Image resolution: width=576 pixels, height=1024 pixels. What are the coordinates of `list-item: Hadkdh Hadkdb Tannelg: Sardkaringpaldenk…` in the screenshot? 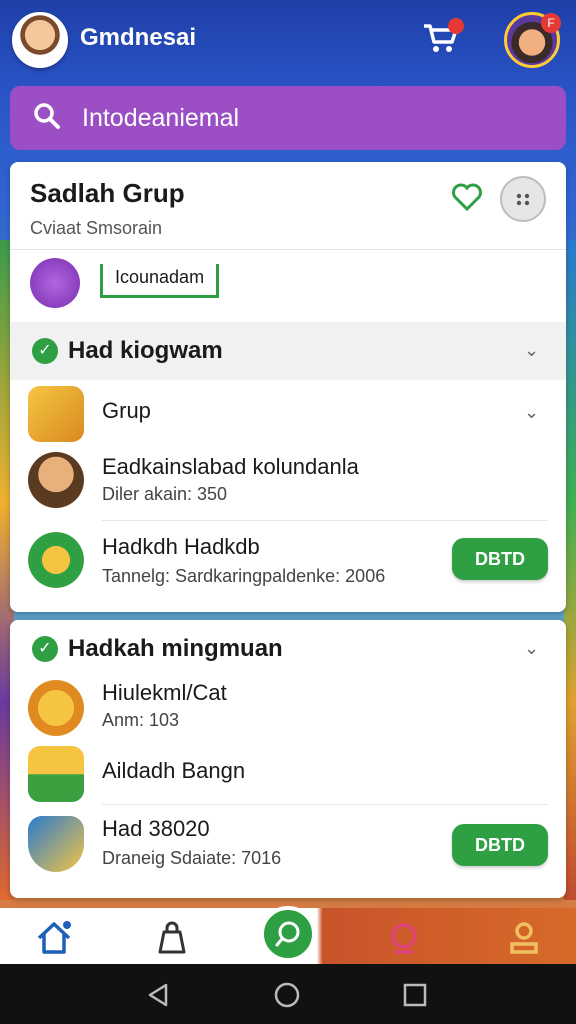 It's located at (288, 564).